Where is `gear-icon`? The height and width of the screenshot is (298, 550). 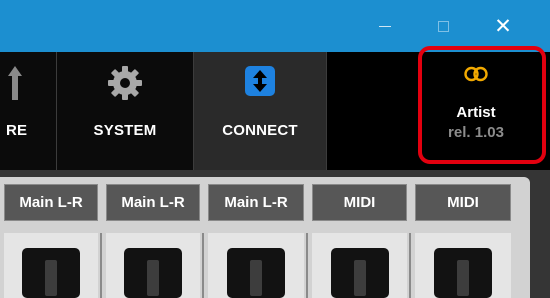 gear-icon is located at coordinates (125, 83).